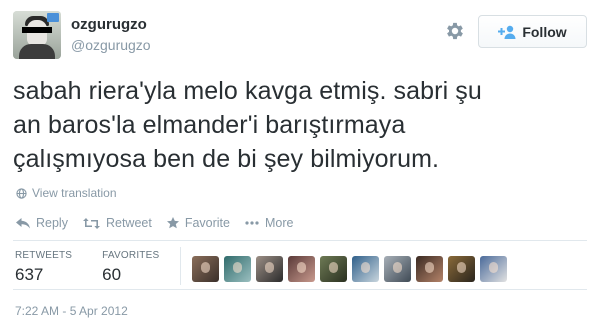 The height and width of the screenshot is (328, 599). What do you see at coordinates (209, 125) in the screenshot?
I see `tweet-text-line: an baros'la elmander'i barıştırmaya` at bounding box center [209, 125].